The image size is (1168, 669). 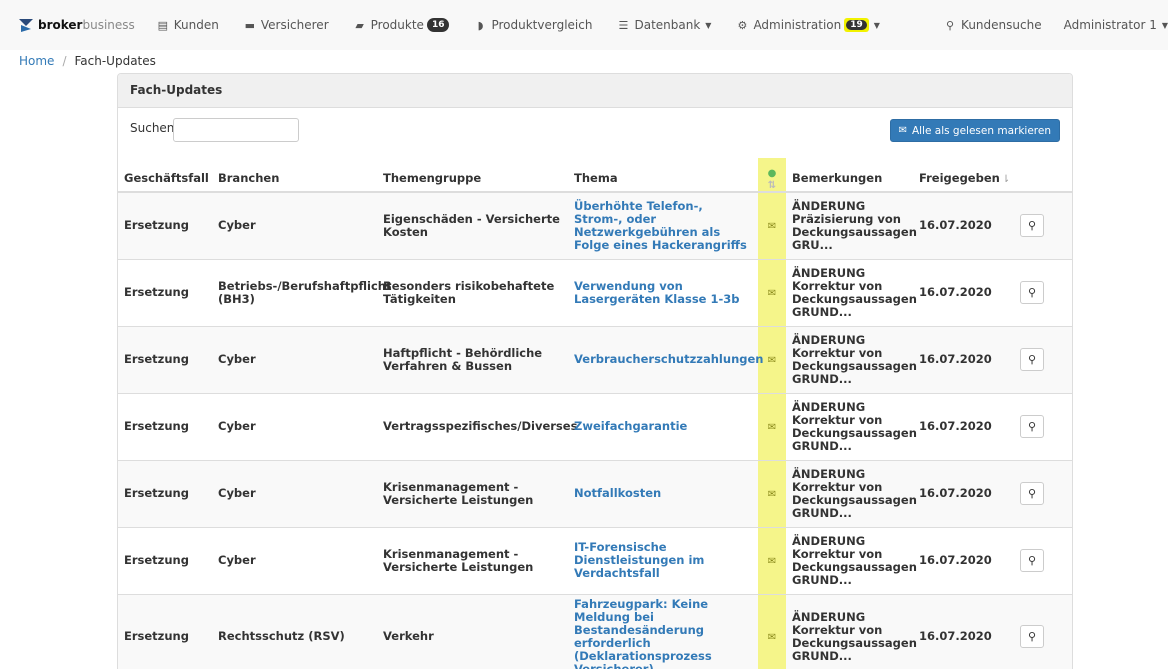 I want to click on thema-link: Verbraucherschutzzahlungen, so click(x=668, y=359).